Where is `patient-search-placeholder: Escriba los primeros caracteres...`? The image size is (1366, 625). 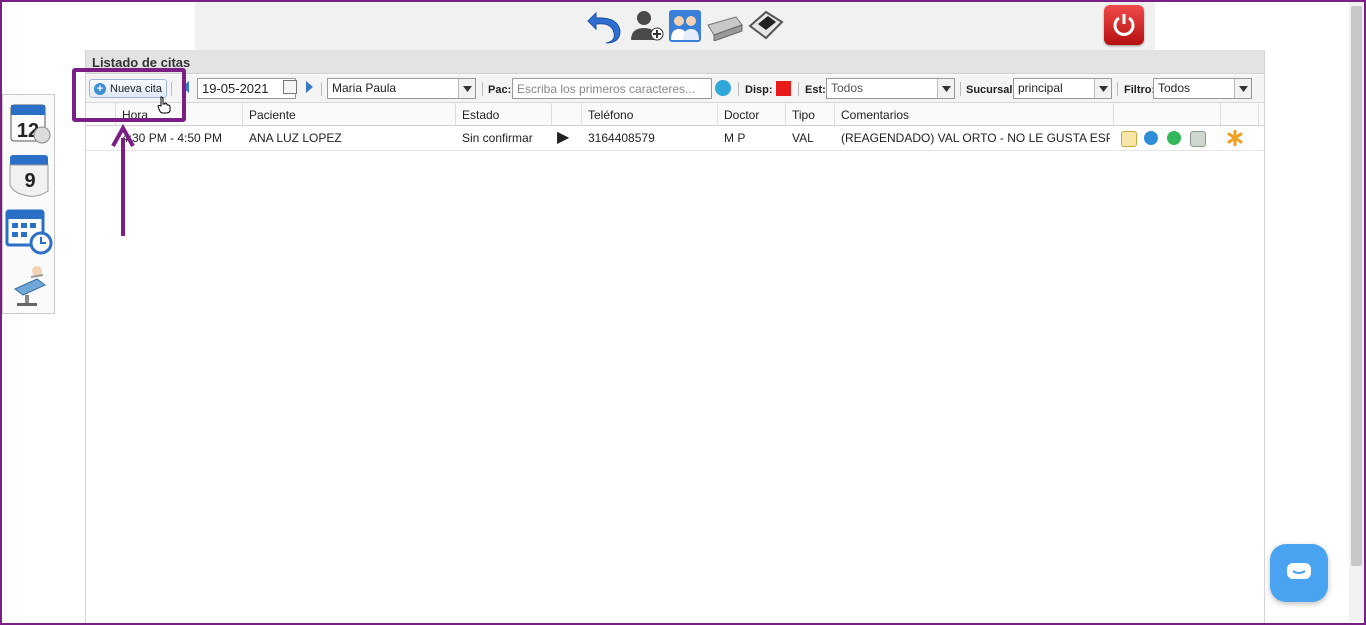 patient-search-placeholder: Escriba los primeros caracteres... is located at coordinates (606, 89).